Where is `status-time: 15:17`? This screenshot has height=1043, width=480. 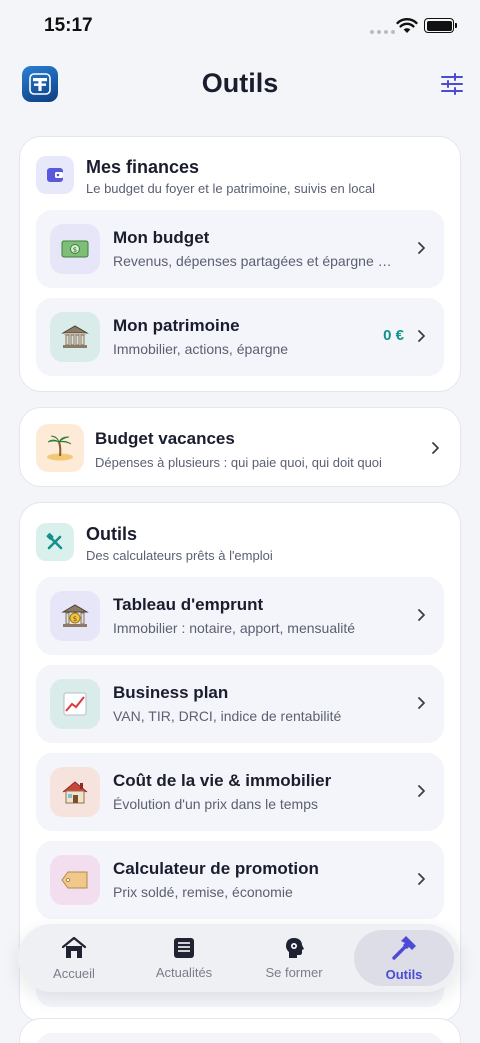 status-time: 15:17 is located at coordinates (68, 25).